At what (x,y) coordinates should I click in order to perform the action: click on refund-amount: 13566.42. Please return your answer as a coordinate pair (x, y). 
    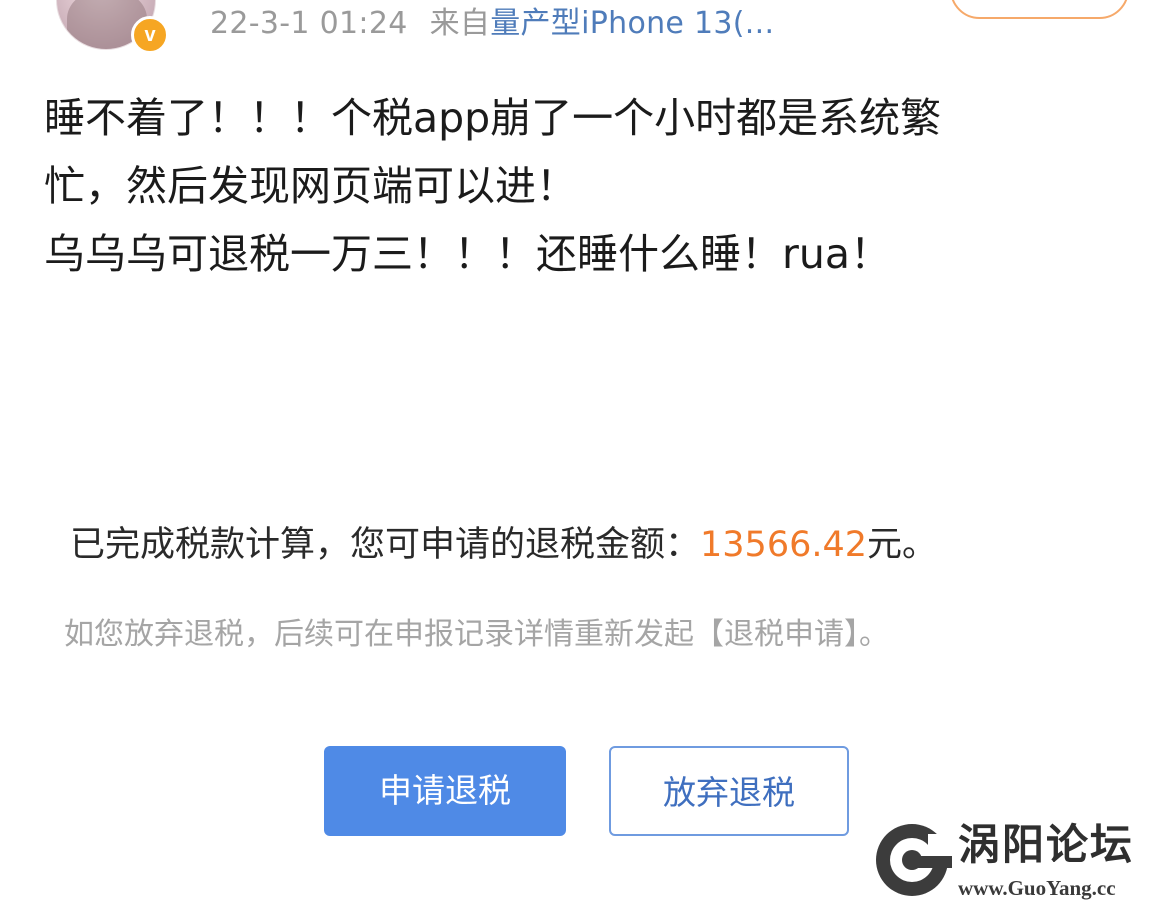
    Looking at the image, I should click on (784, 545).